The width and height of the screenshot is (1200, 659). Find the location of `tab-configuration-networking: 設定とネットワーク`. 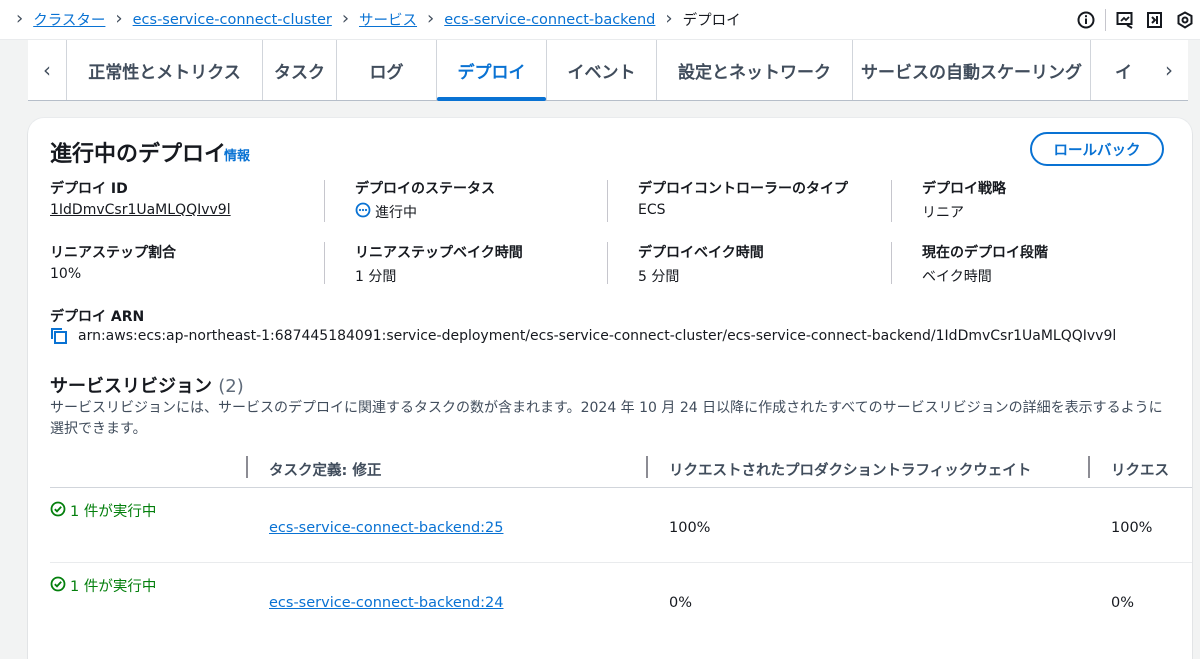

tab-configuration-networking: 設定とネットワーク is located at coordinates (754, 70).